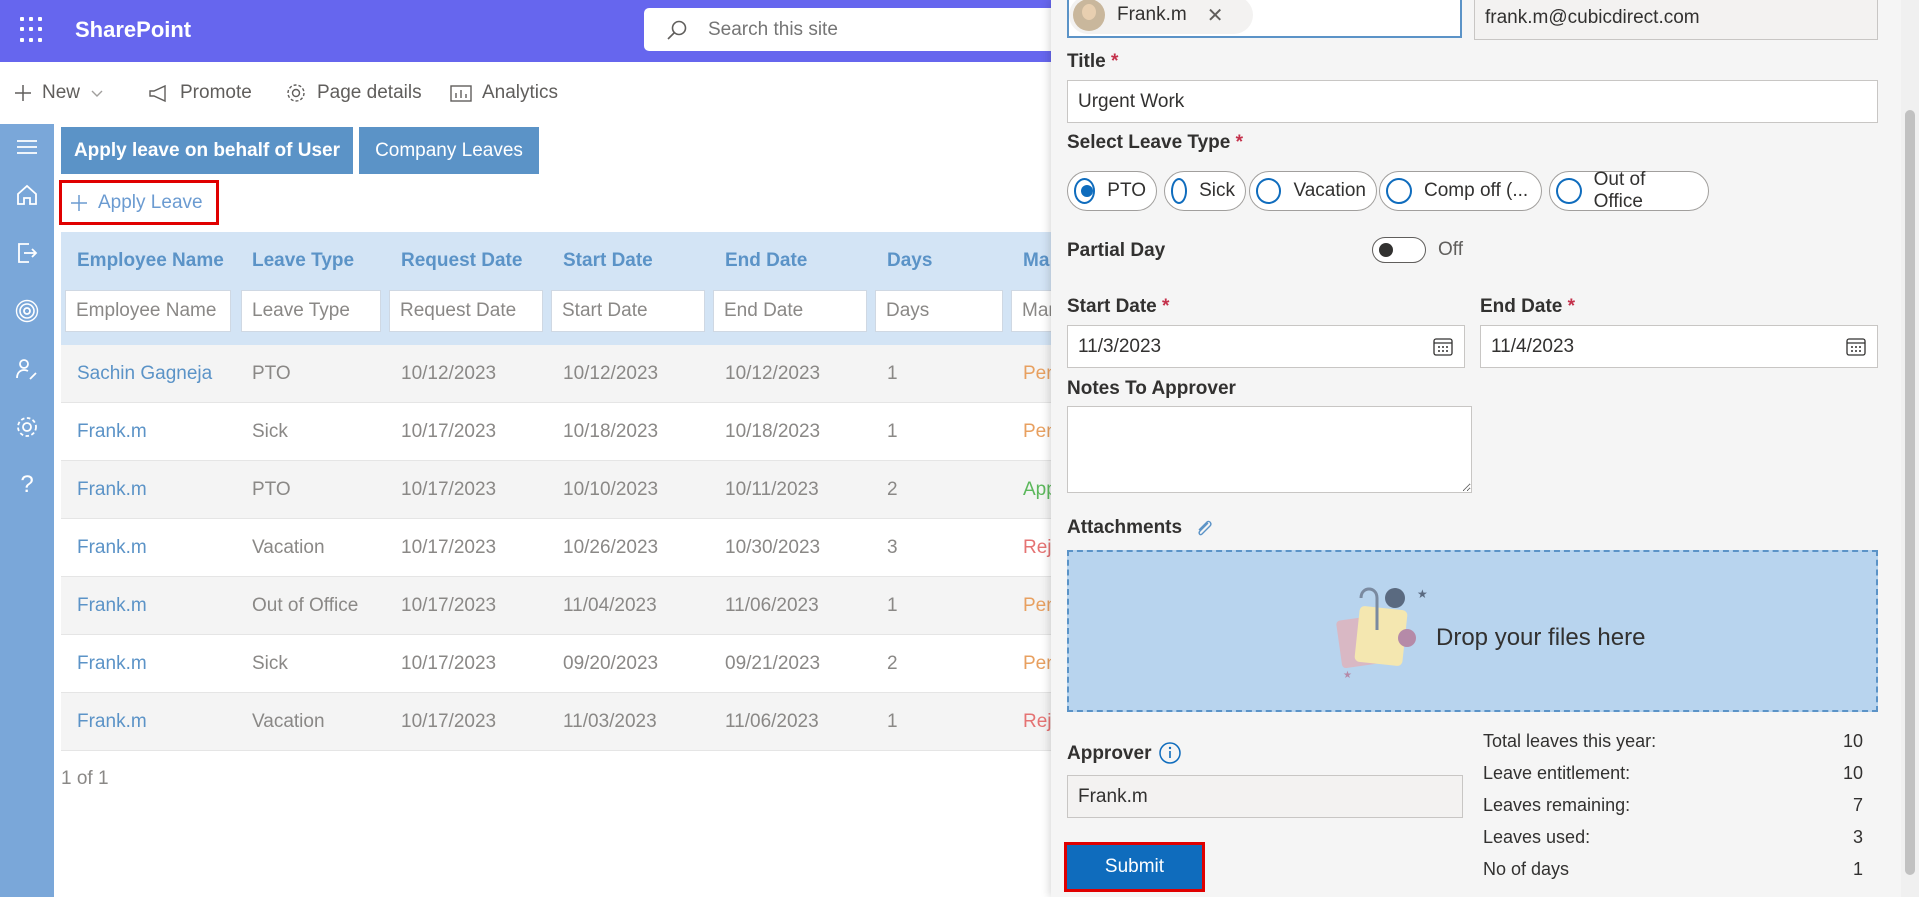 This screenshot has width=1919, height=897. What do you see at coordinates (909, 261) in the screenshot?
I see `col-days: Days` at bounding box center [909, 261].